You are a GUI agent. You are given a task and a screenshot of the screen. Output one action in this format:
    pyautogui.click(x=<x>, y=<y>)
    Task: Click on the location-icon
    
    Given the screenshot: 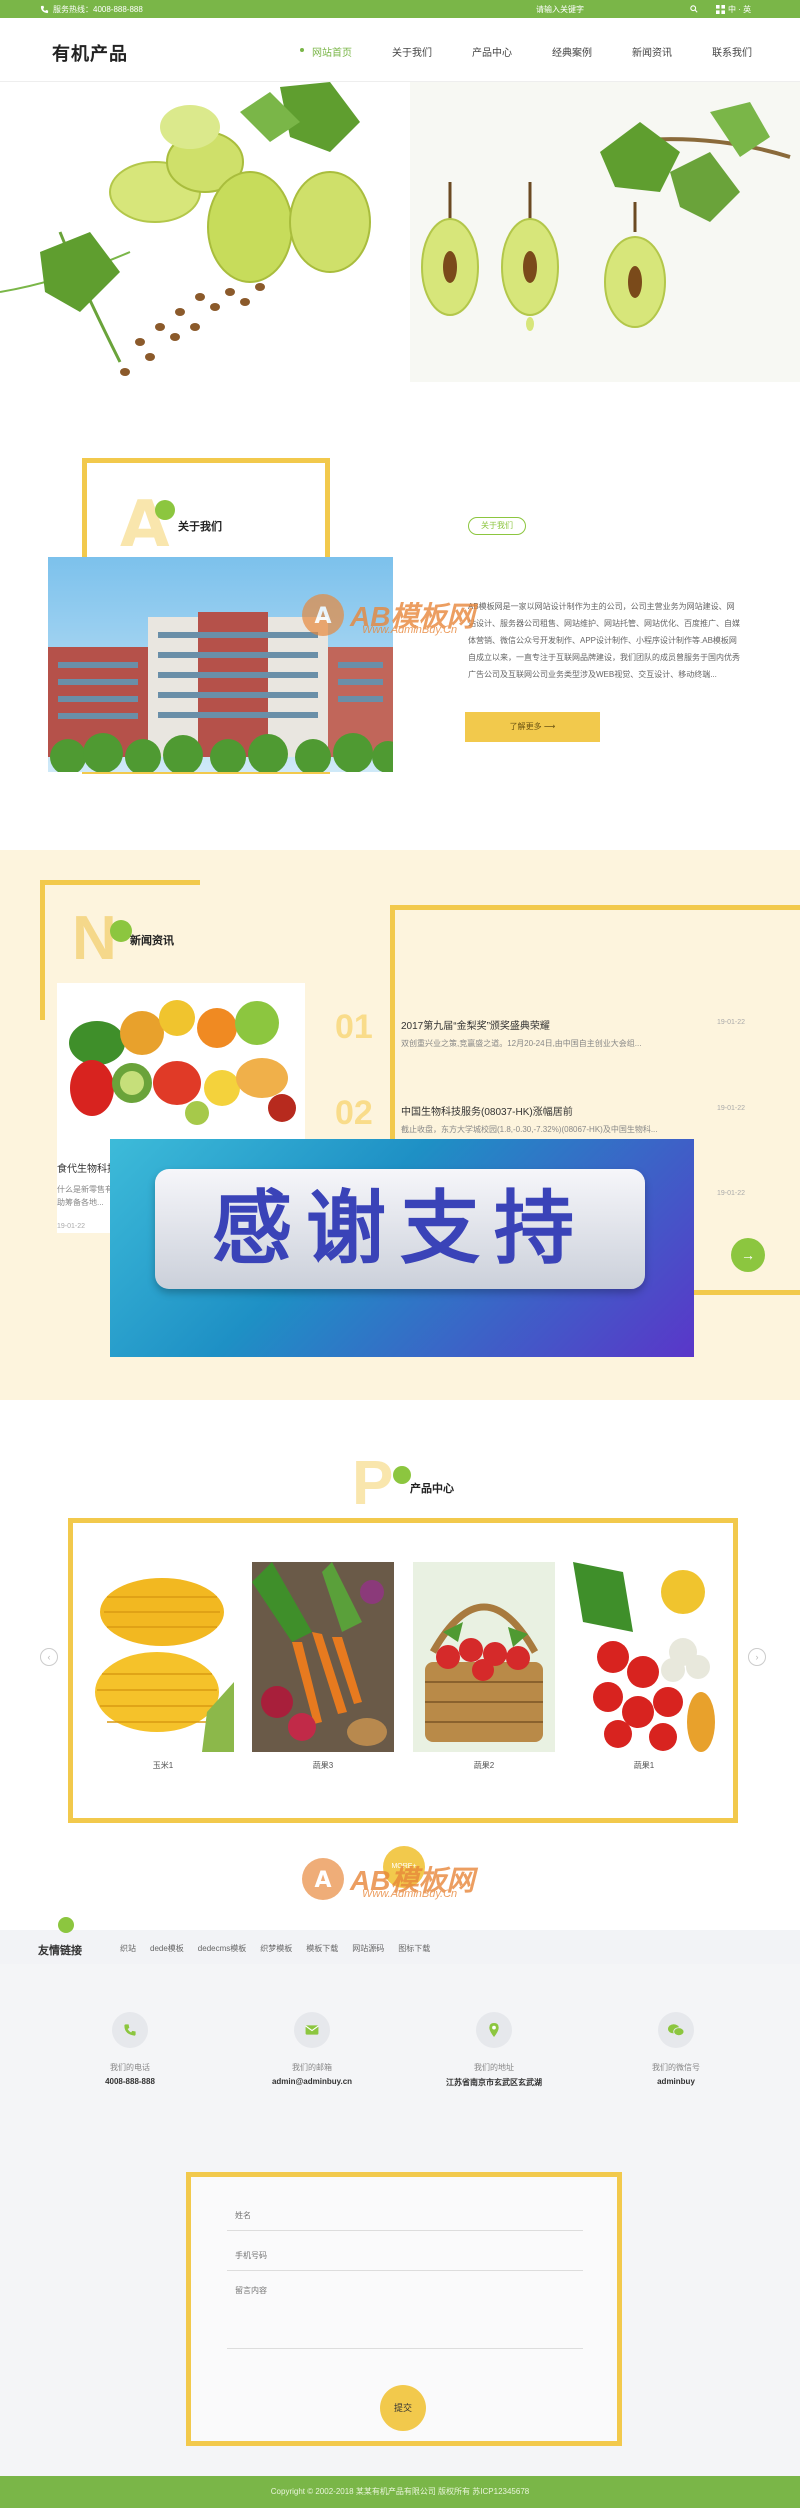 What is the action you would take?
    pyautogui.click(x=494, y=2030)
    